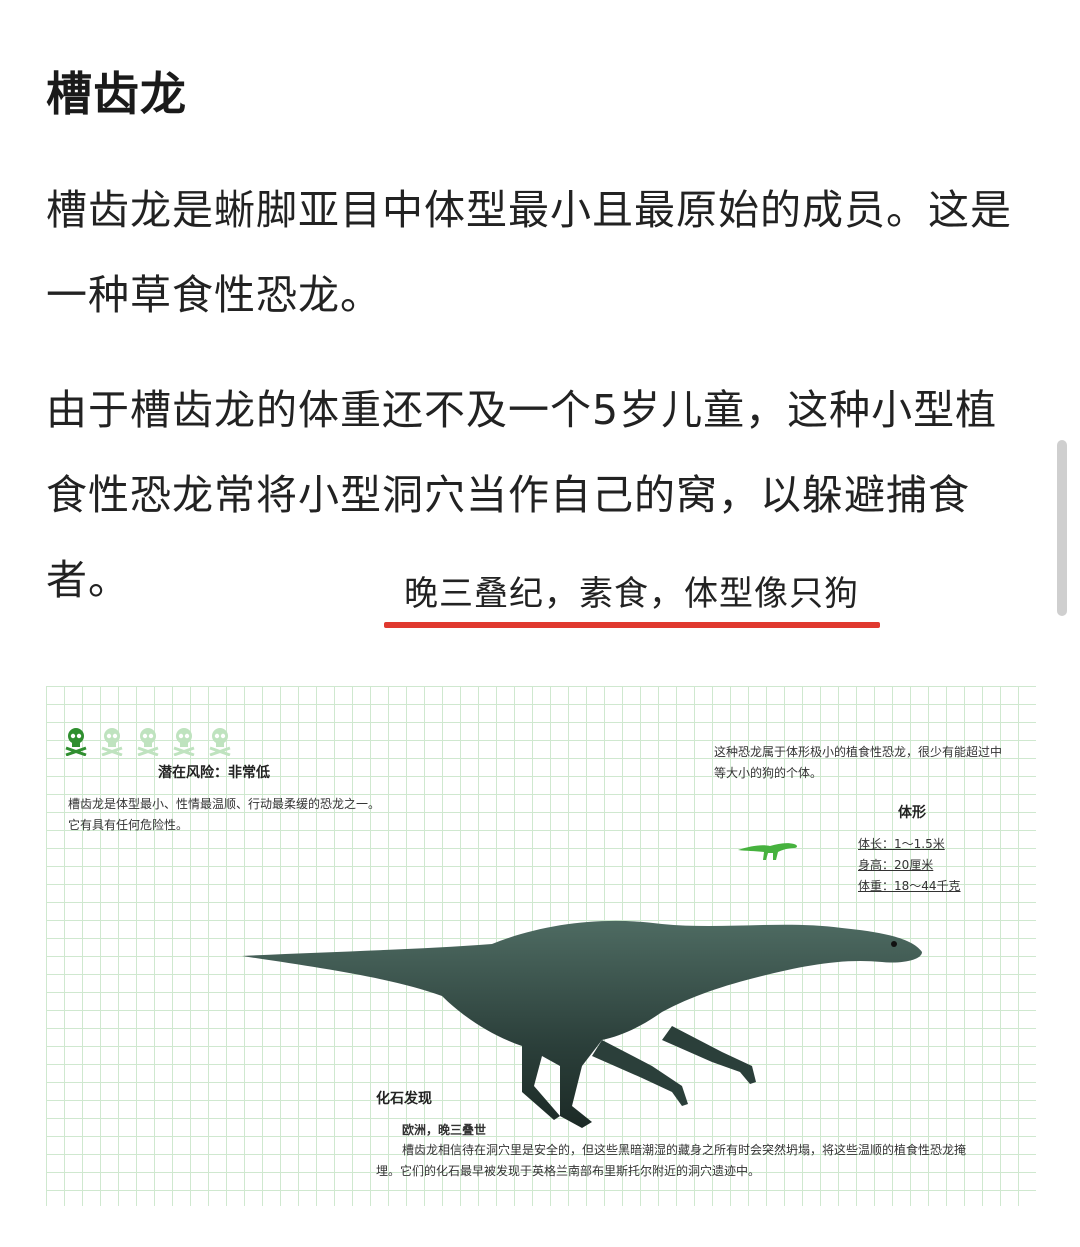 Image resolution: width=1080 pixels, height=1247 pixels. I want to click on risk-label: 潜在风险：非常低, so click(214, 773).